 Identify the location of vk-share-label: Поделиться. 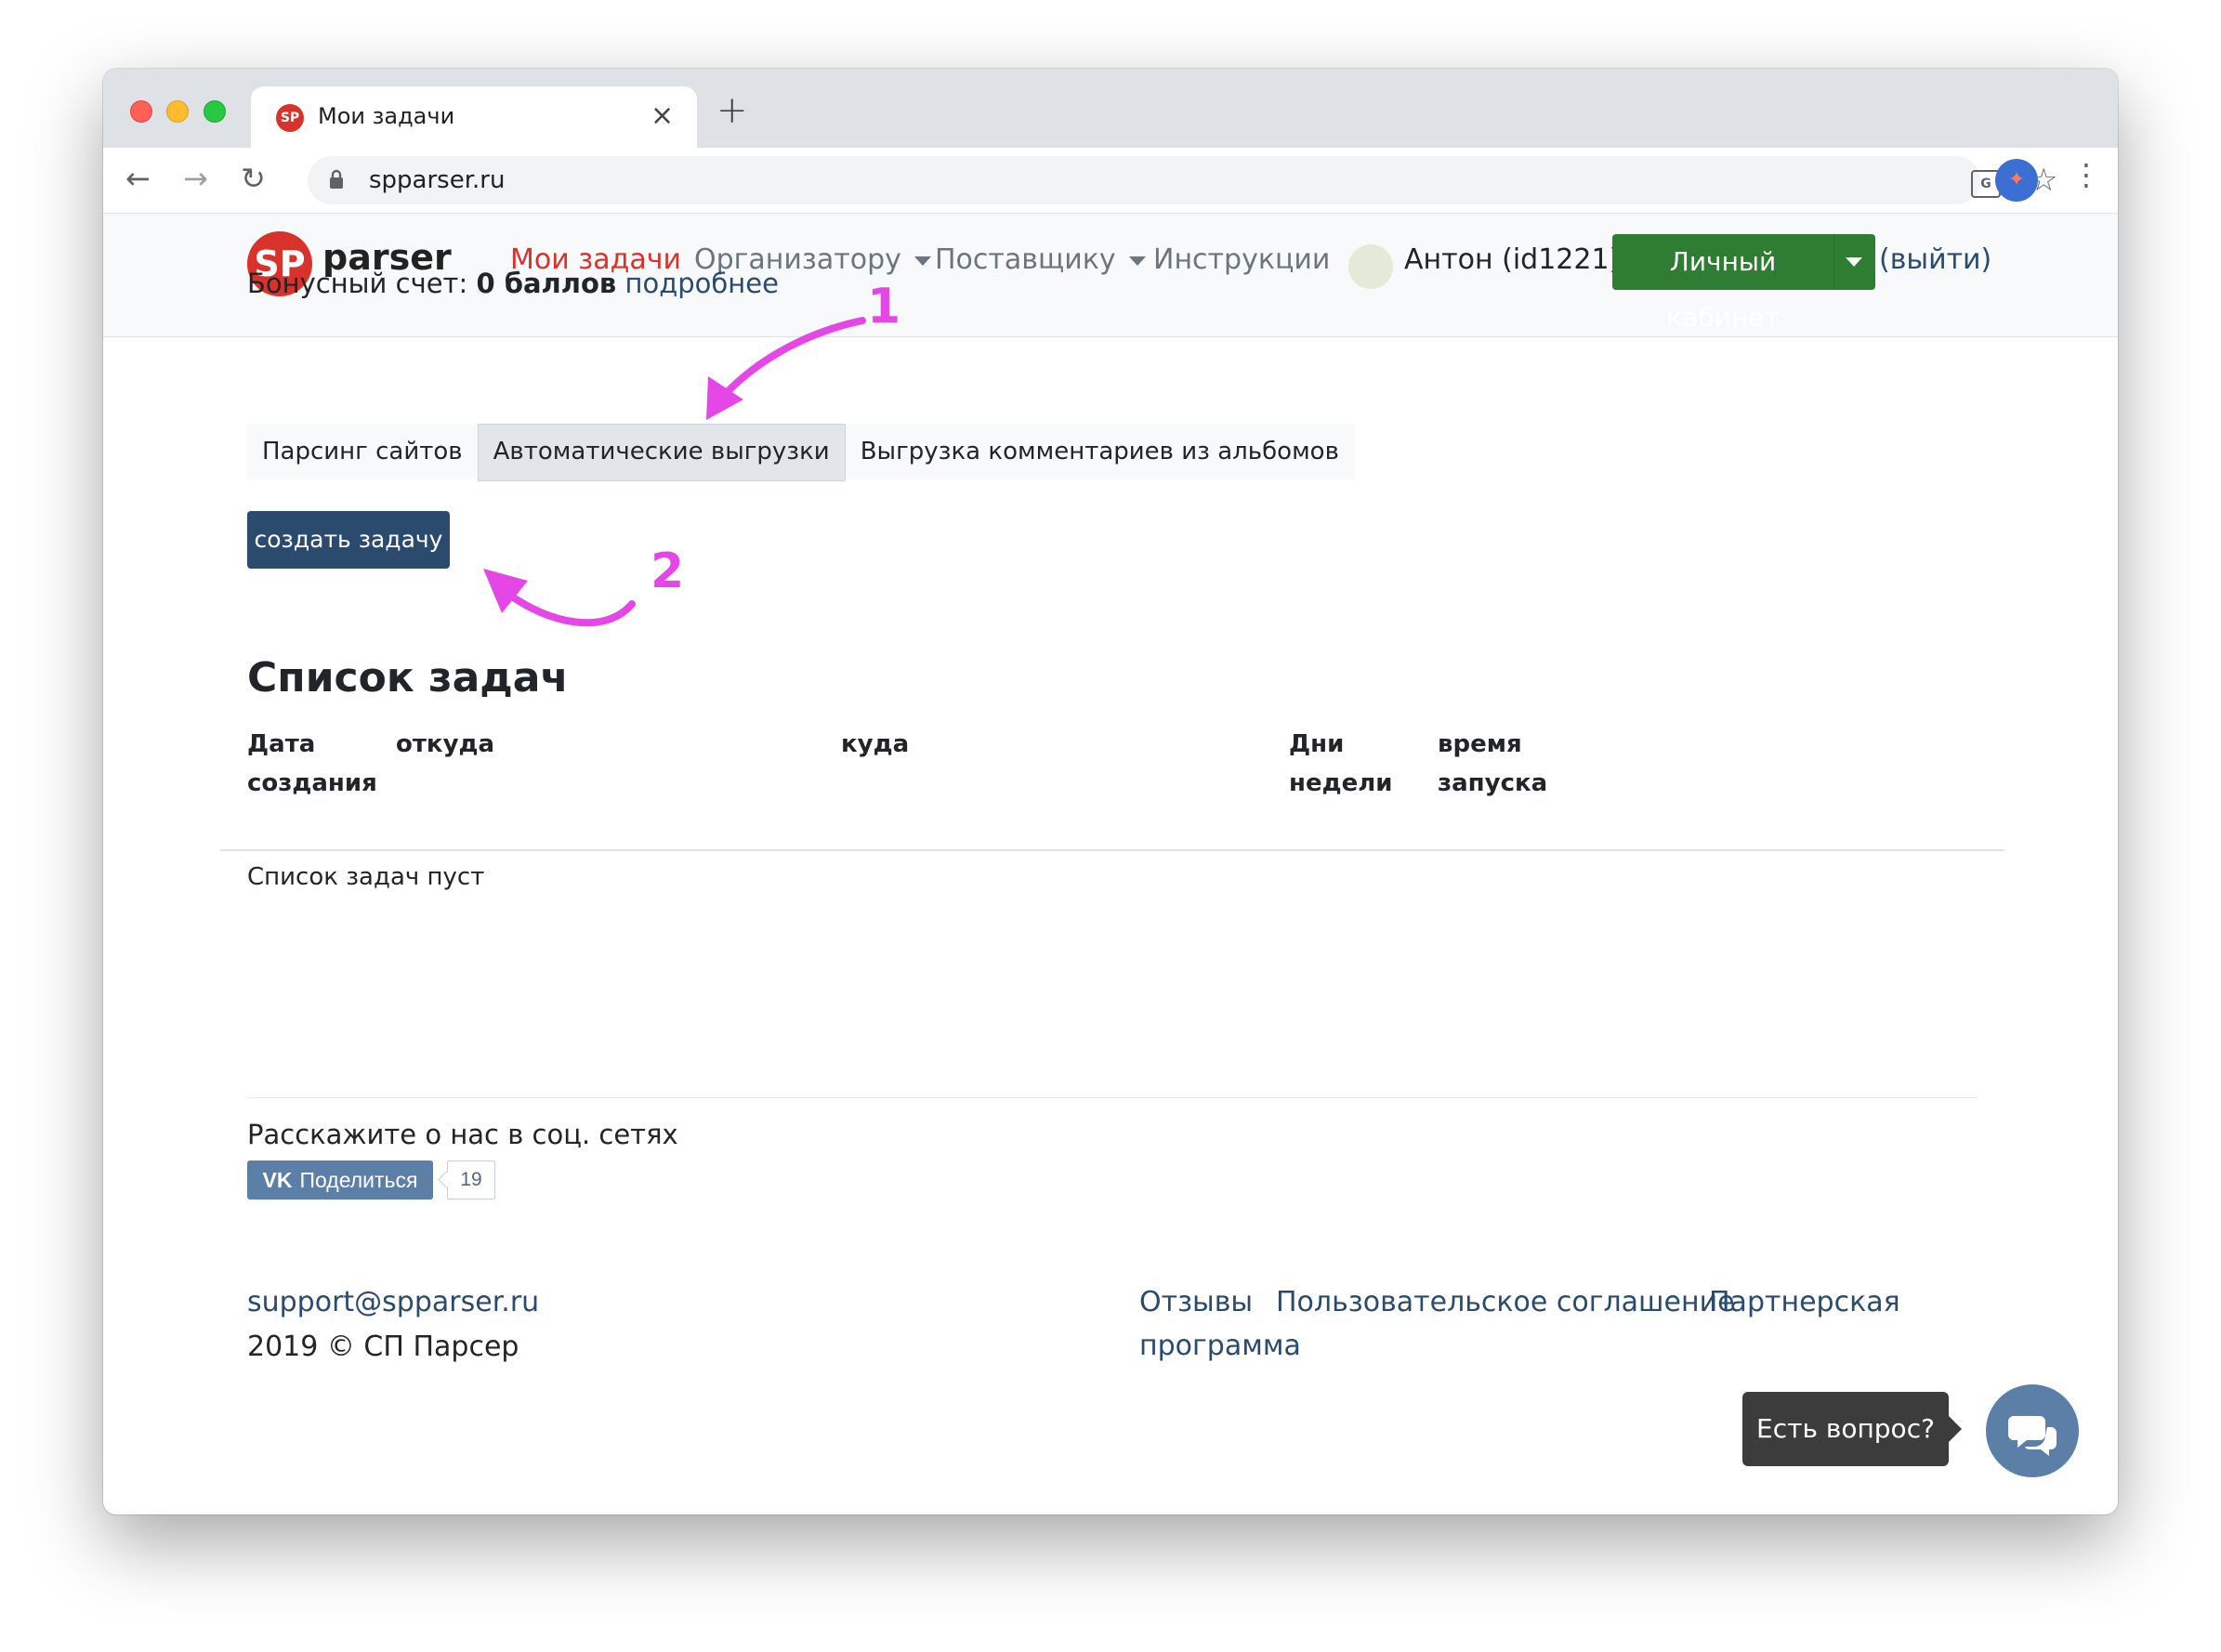
(358, 1180).